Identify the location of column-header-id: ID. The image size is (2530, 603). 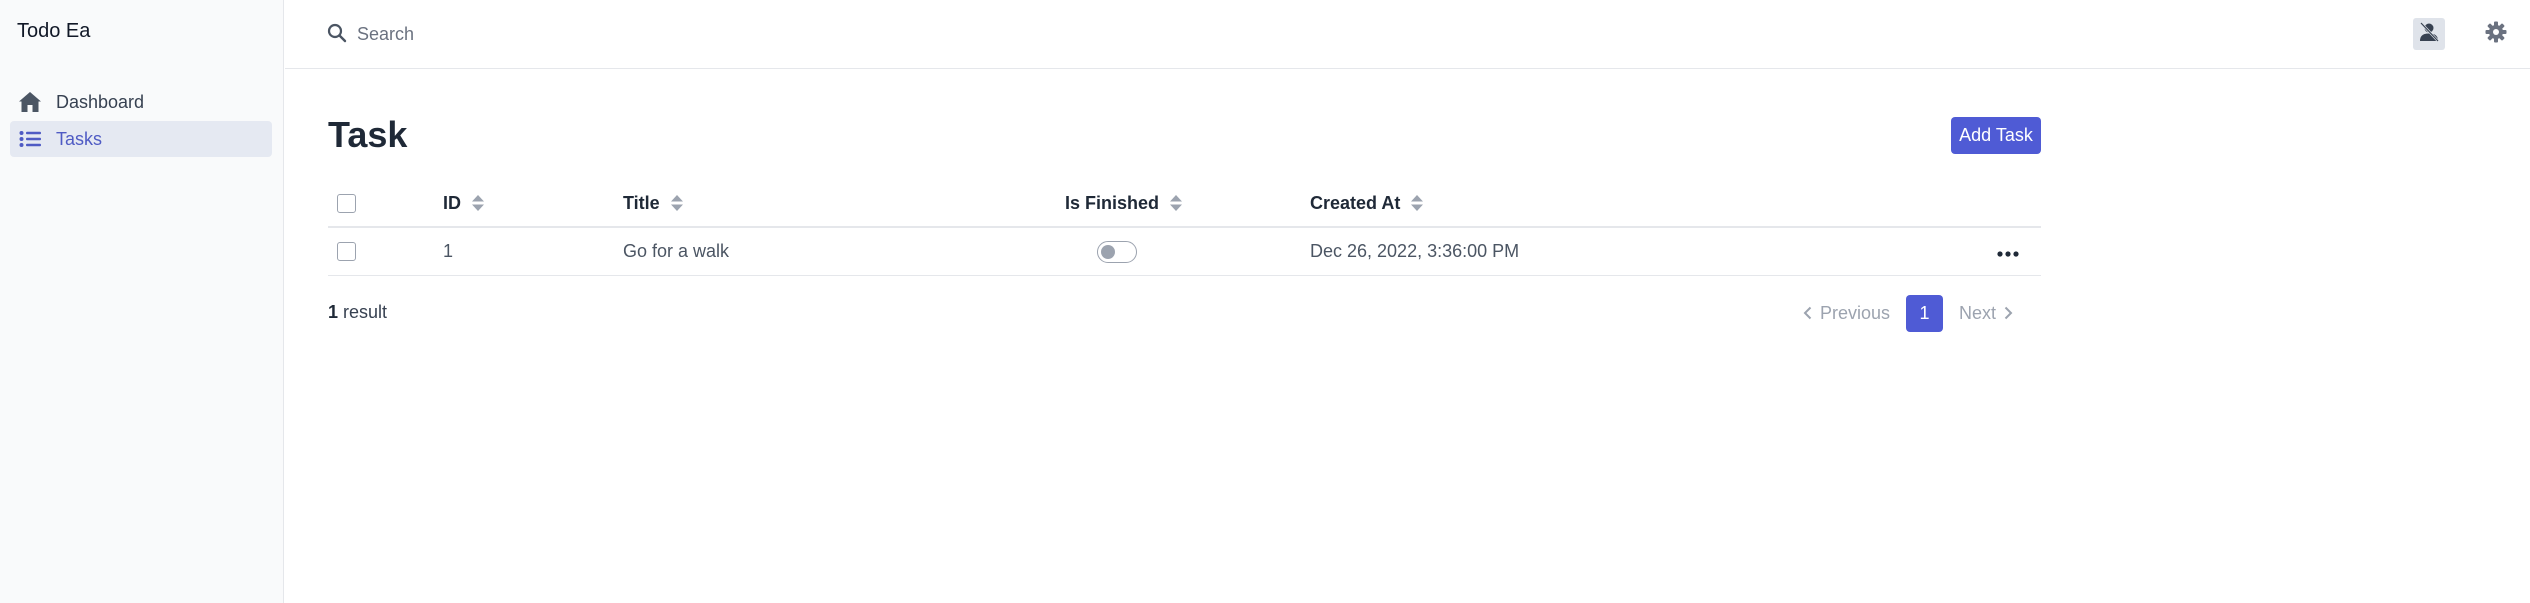
(464, 203).